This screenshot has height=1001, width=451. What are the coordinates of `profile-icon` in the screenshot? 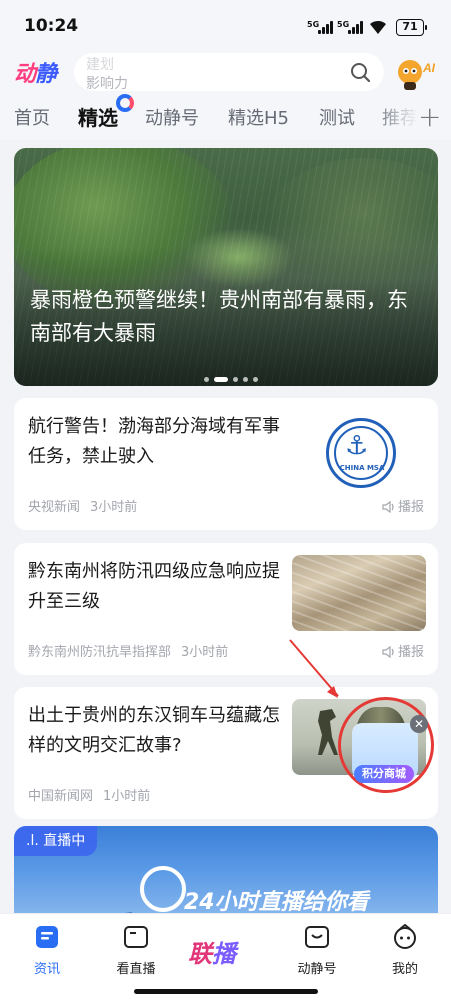 It's located at (405, 936).